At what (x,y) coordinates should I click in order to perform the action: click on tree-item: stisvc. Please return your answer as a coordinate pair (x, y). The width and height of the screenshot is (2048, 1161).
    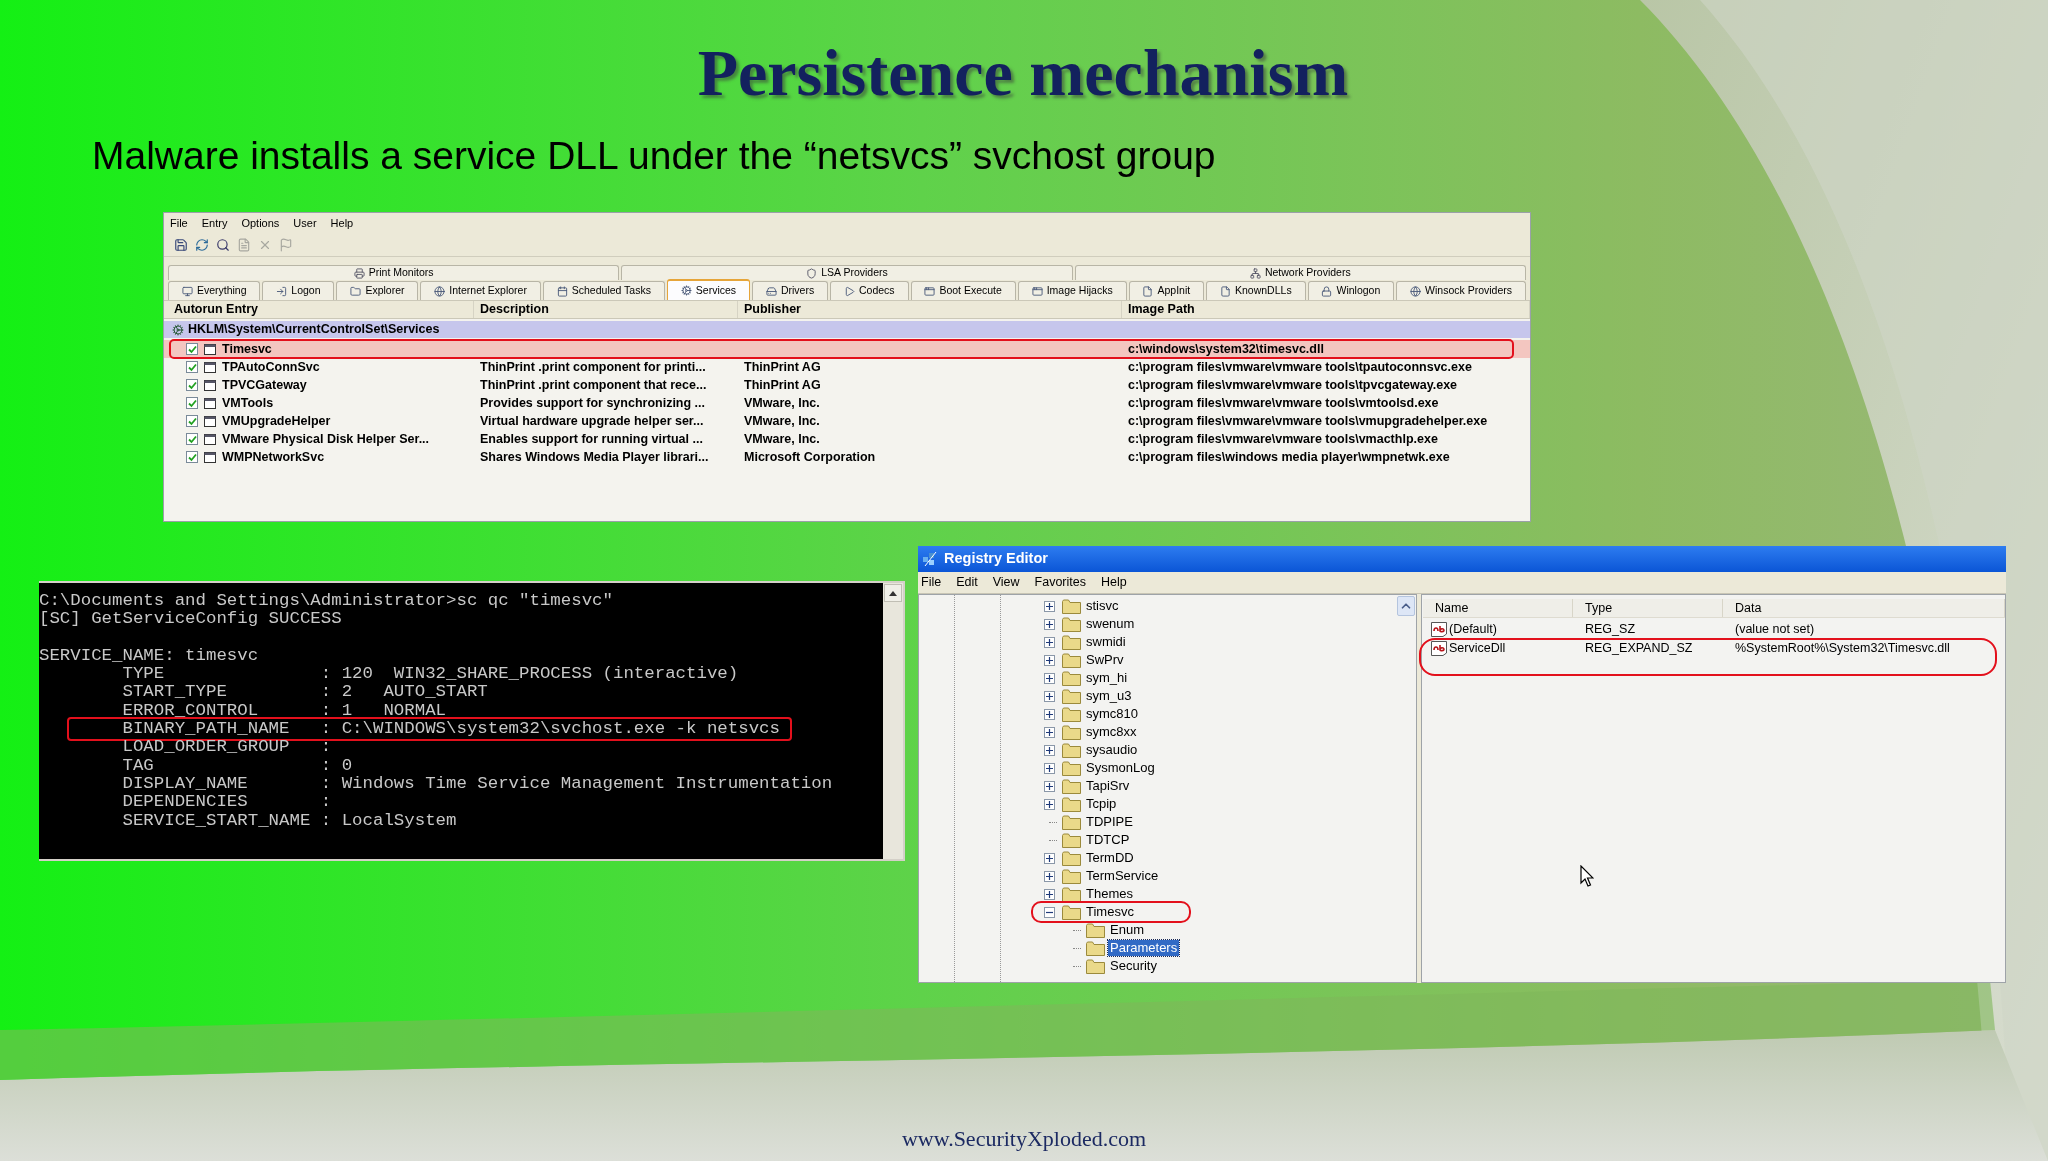
    Looking at the image, I should click on (1102, 606).